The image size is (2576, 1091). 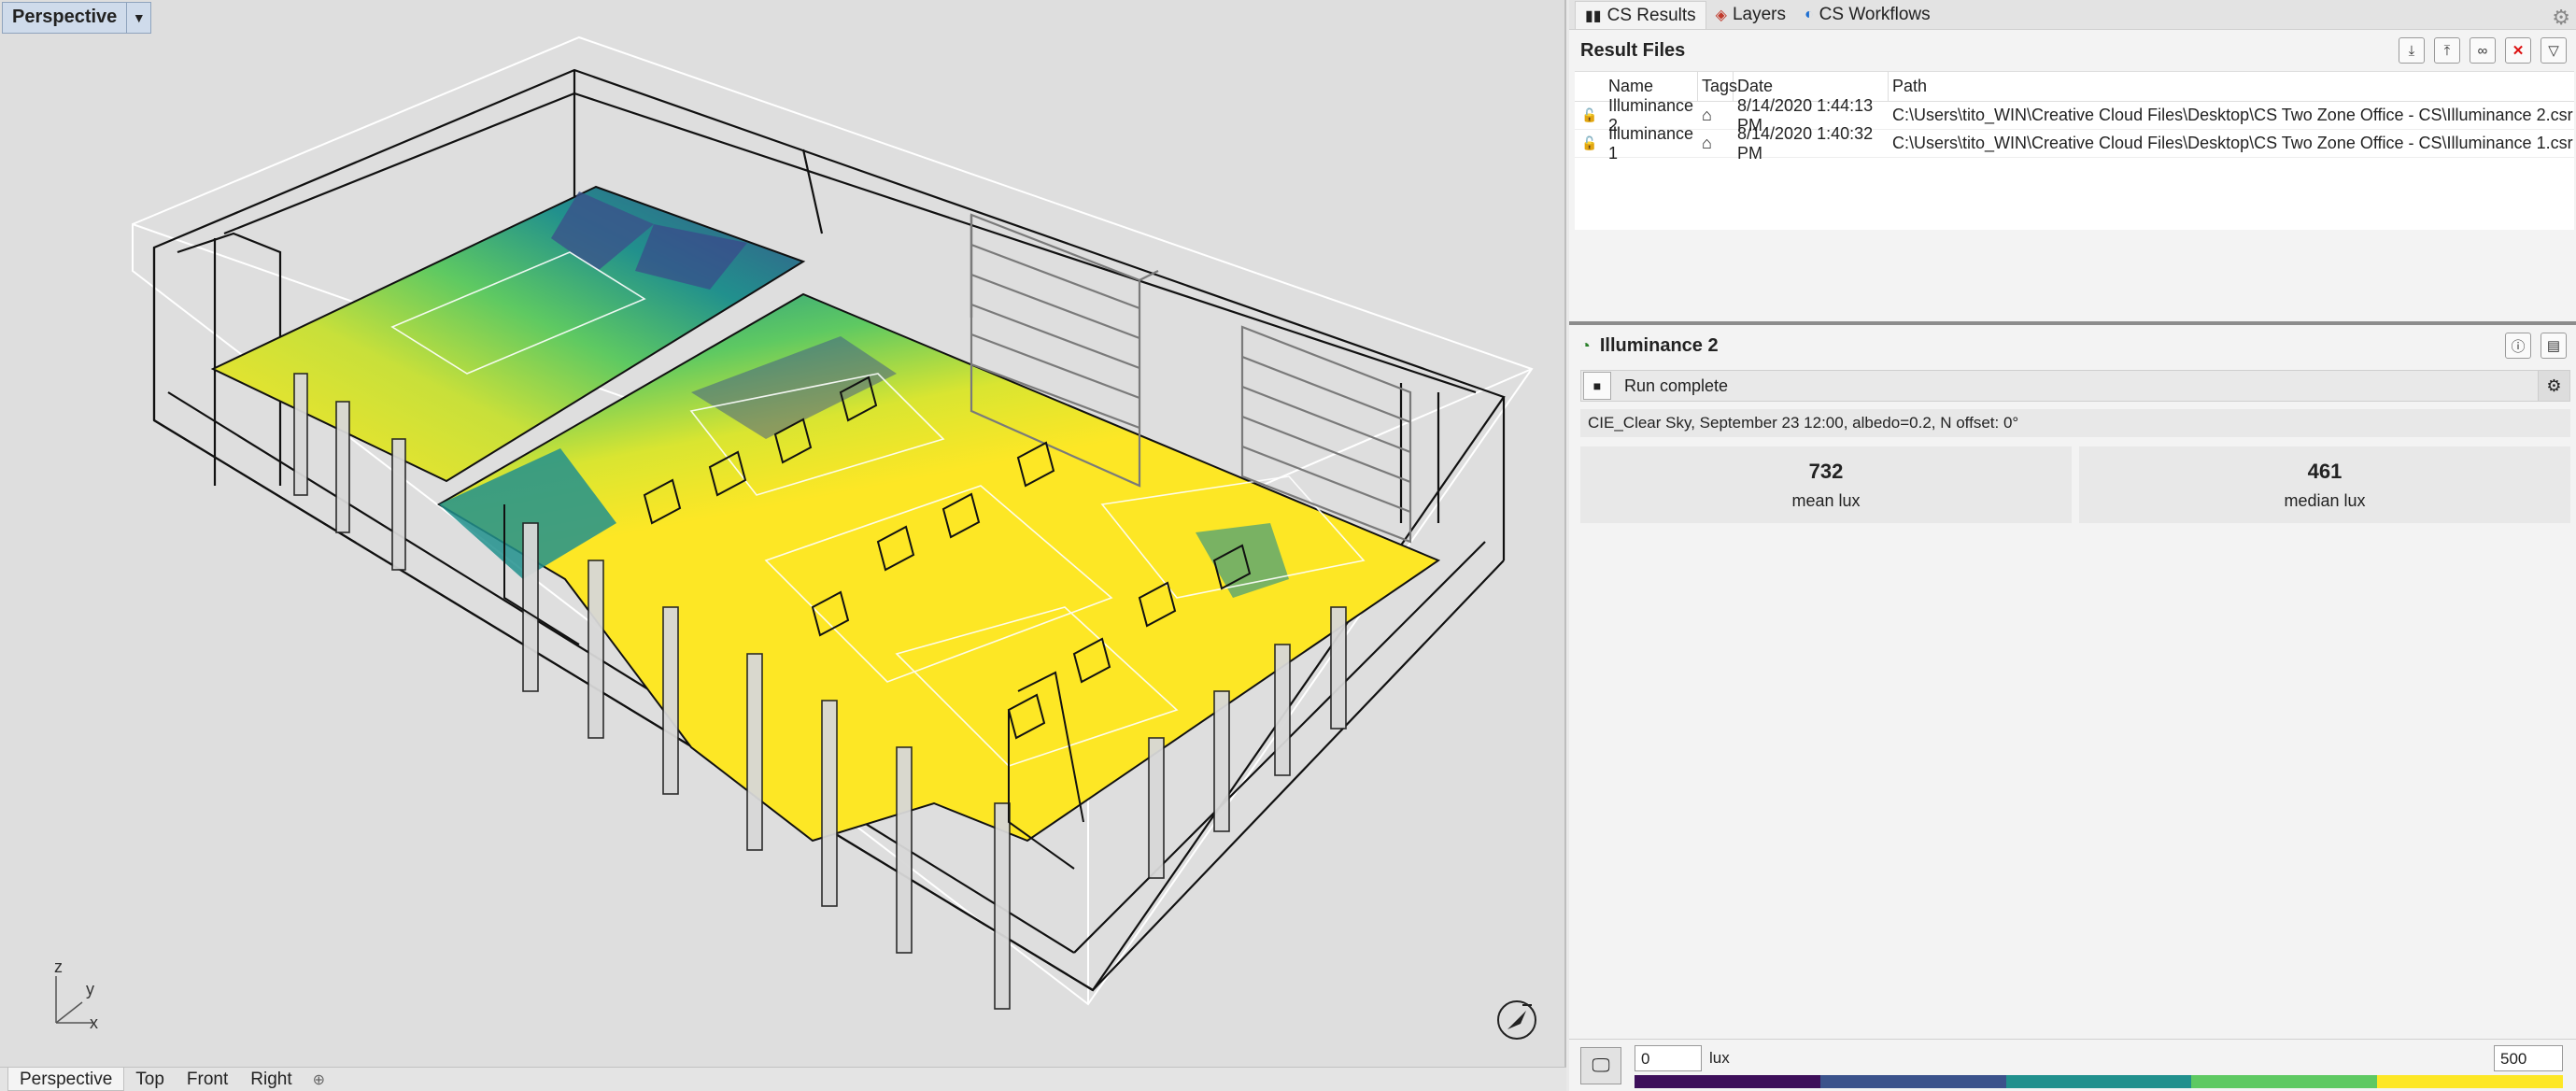 I want to click on result-clock-icon: ◔, so click(x=1585, y=345).